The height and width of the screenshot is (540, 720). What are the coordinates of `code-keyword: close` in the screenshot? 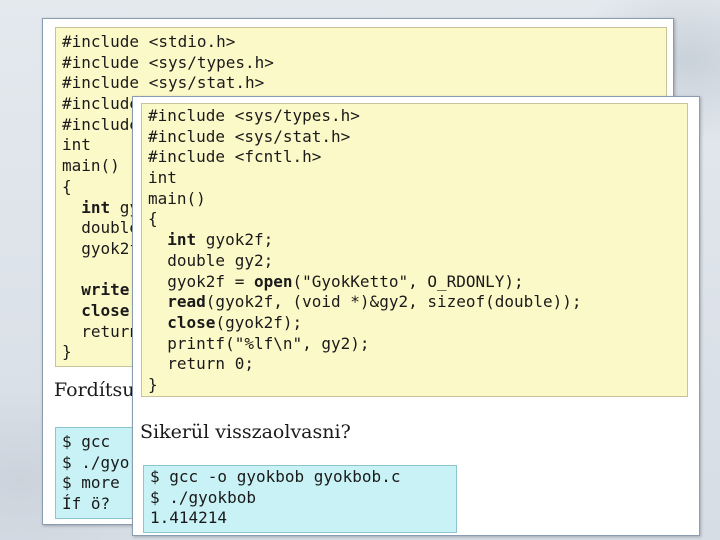 It's located at (191, 322).